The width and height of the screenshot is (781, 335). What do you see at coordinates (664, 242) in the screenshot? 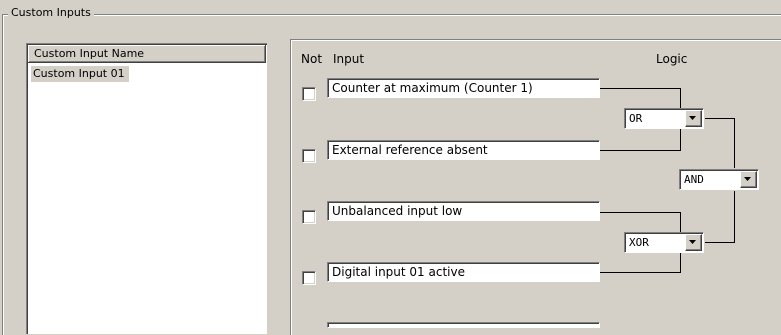
I see `logic-select-xor: XOR` at bounding box center [664, 242].